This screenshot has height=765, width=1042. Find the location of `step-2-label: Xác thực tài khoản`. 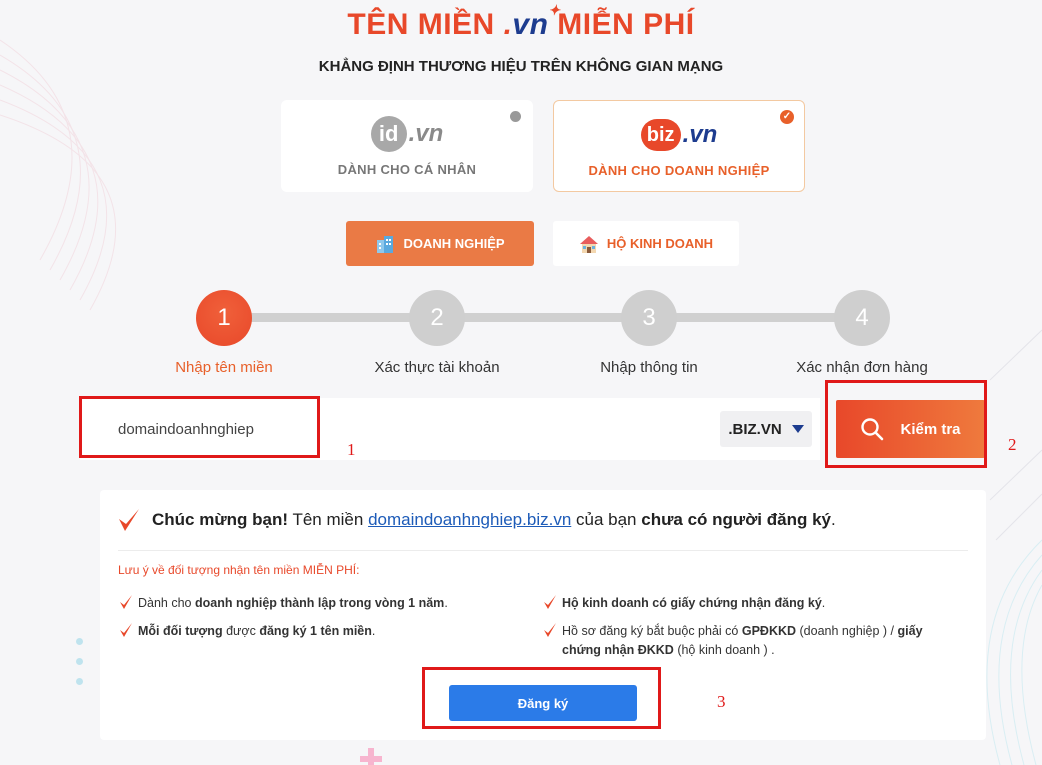

step-2-label: Xác thực tài khoản is located at coordinates (437, 367).